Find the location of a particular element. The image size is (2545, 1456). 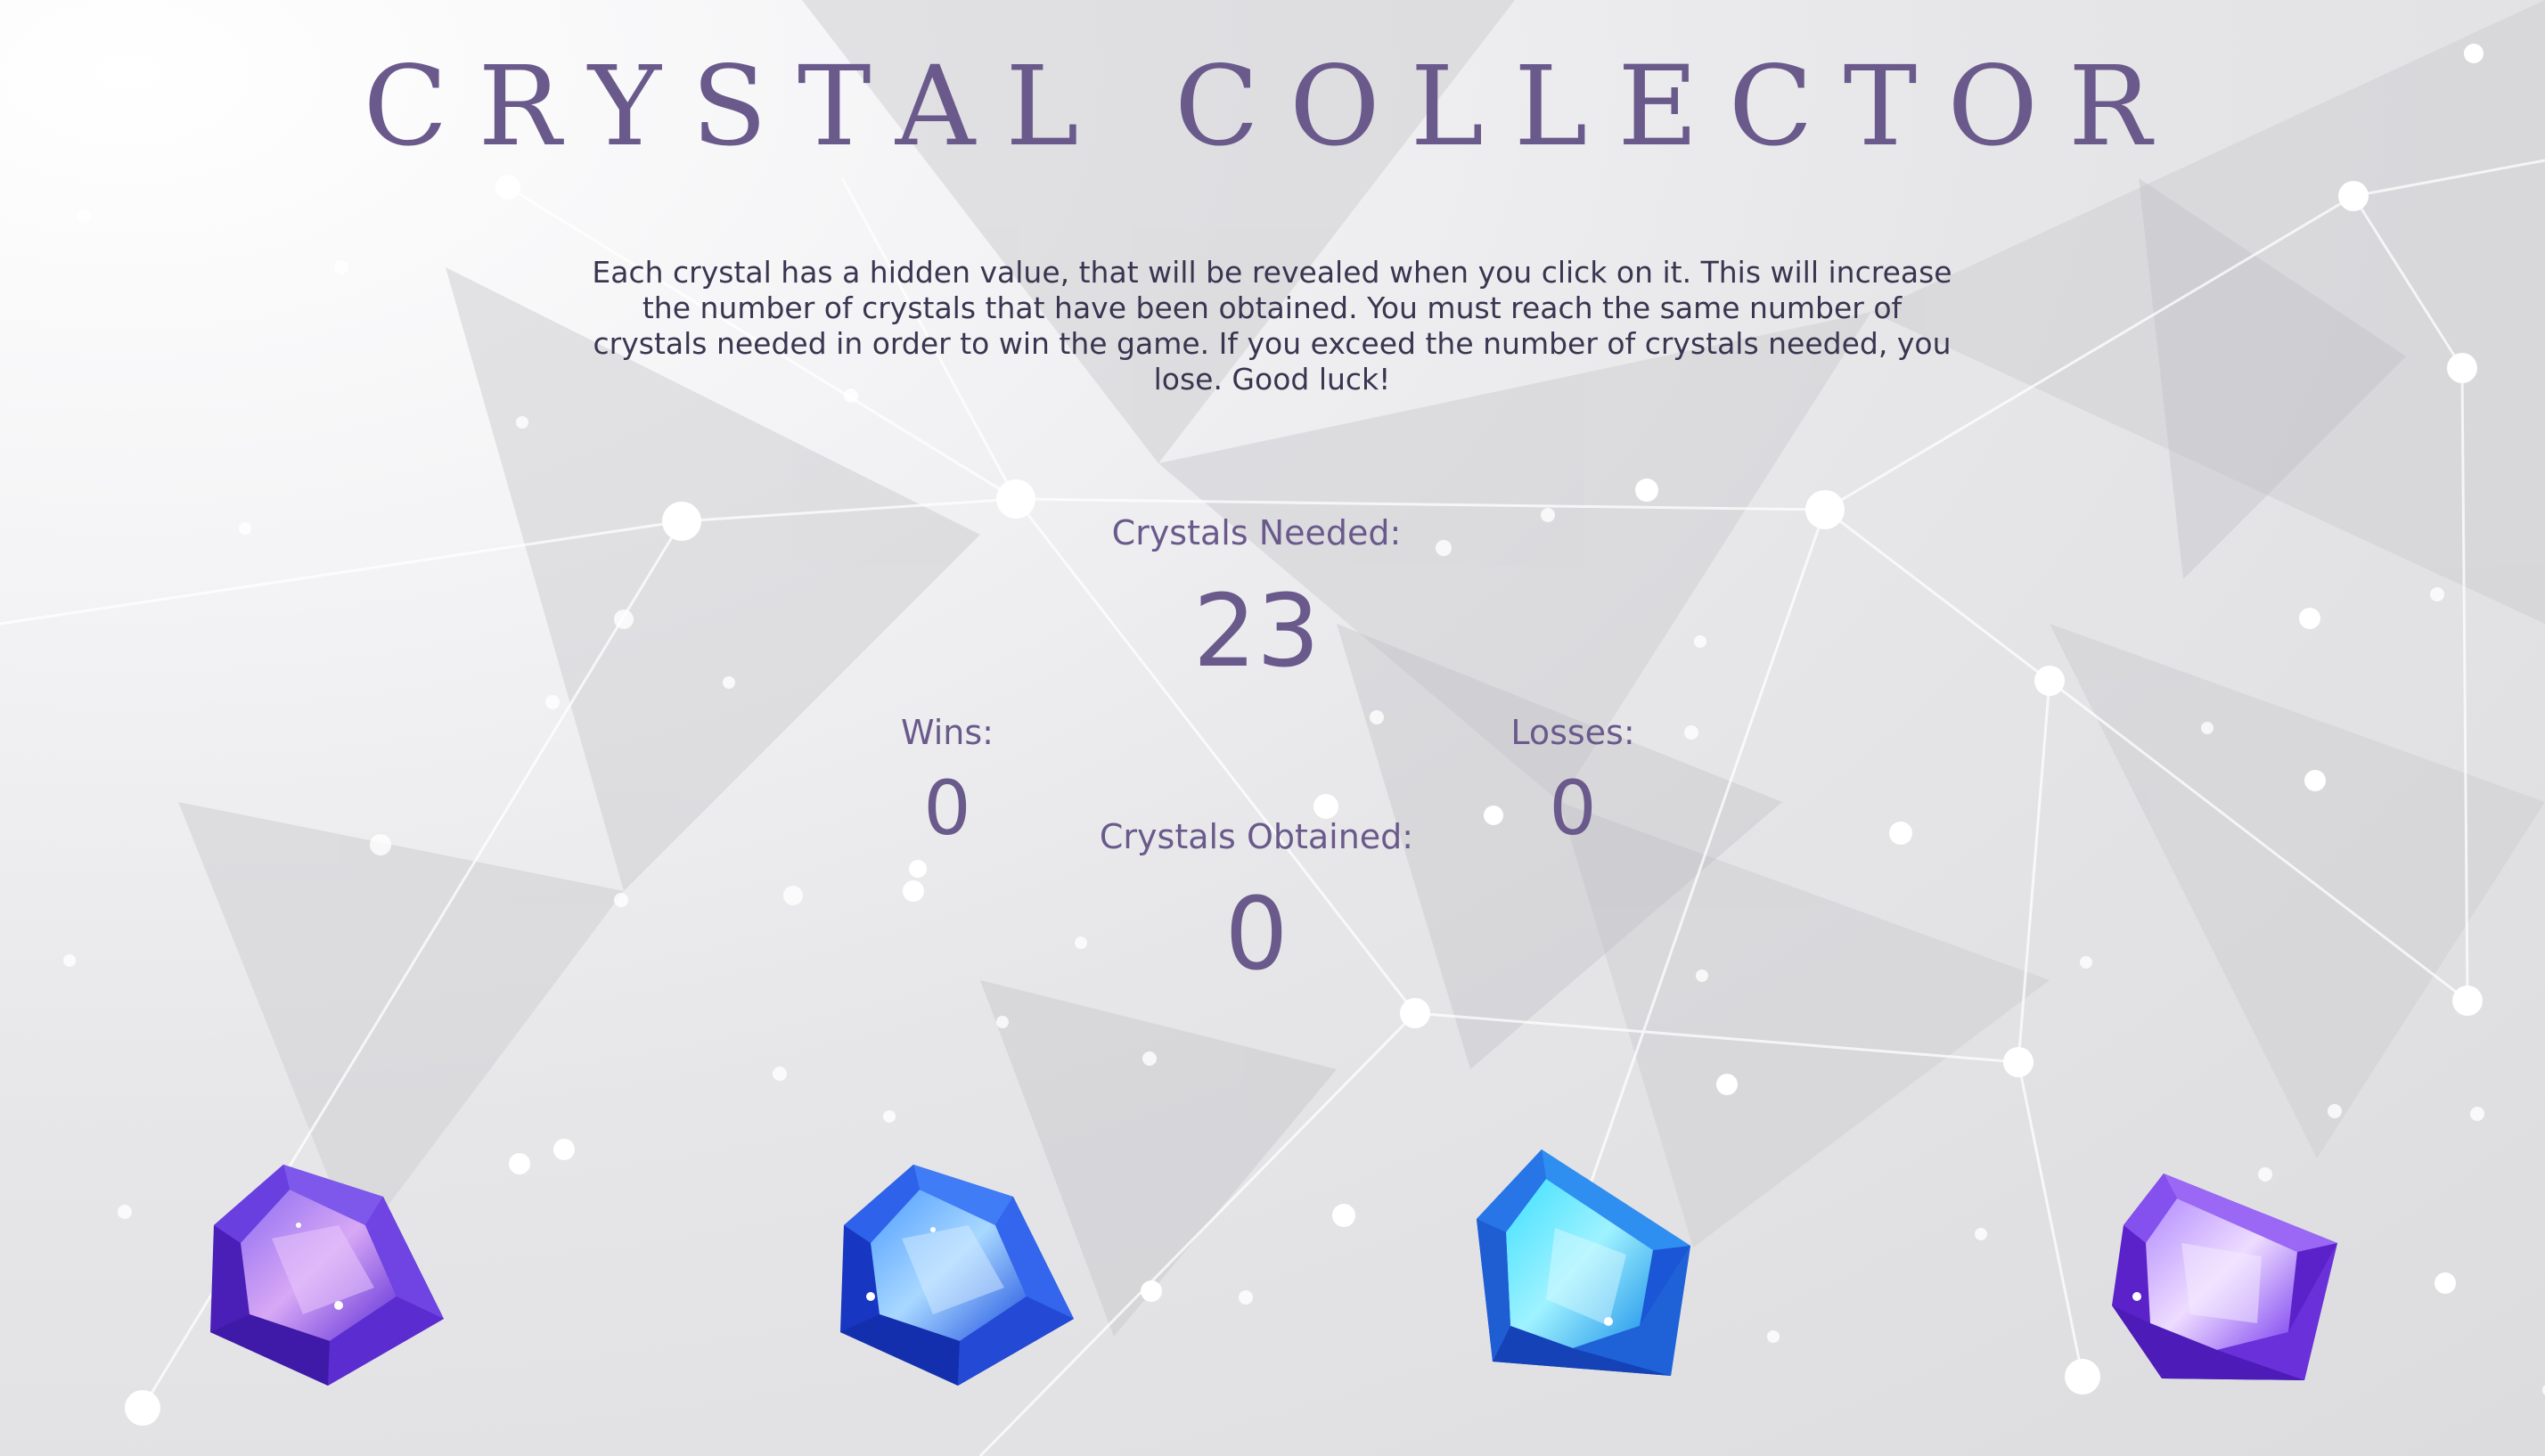

violet-crystal-icon is located at coordinates (2225, 1277).